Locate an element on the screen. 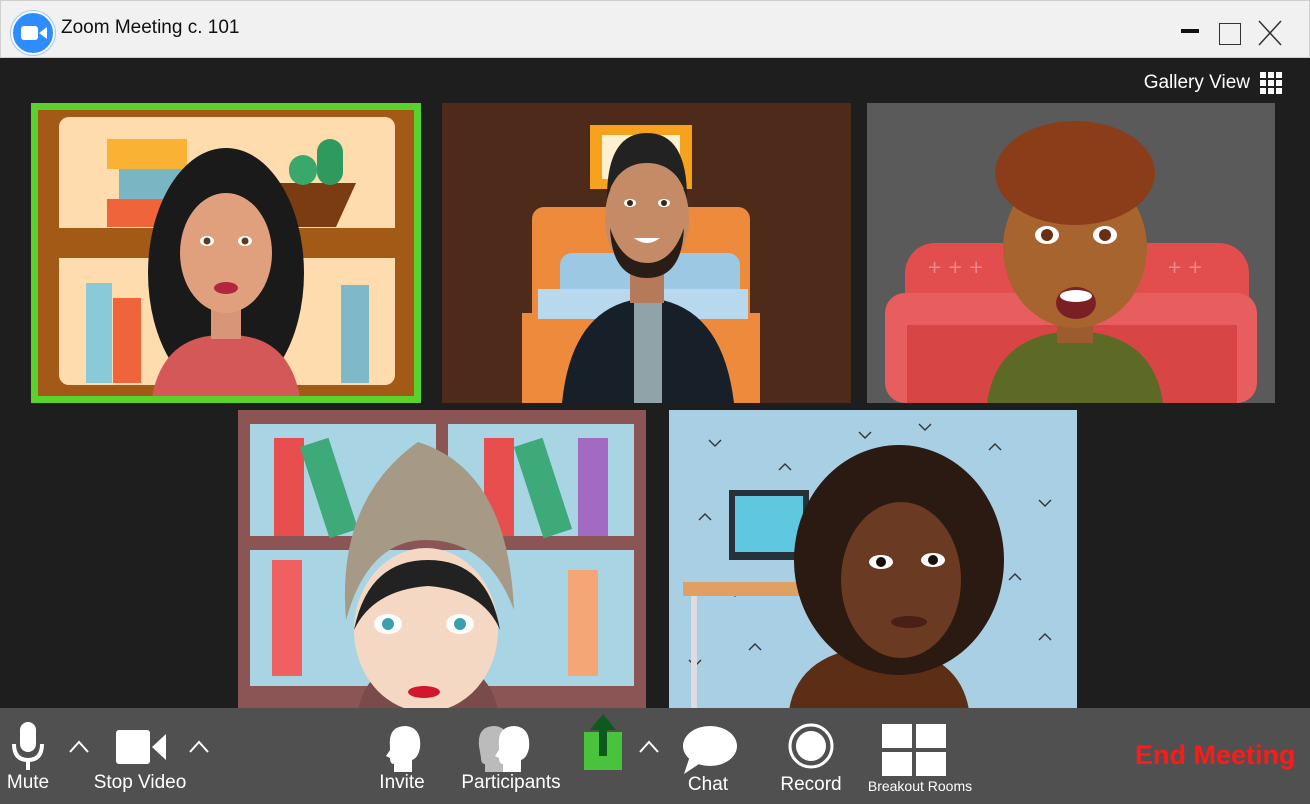  gallery-grid-icon is located at coordinates (1271, 83).